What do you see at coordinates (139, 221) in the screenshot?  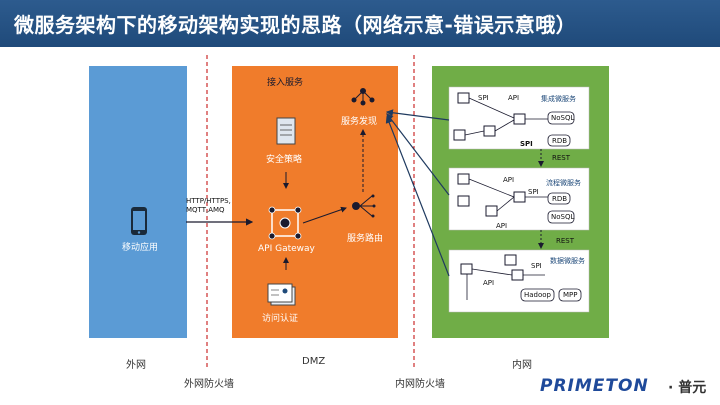 I see `mobile-phone-icon` at bounding box center [139, 221].